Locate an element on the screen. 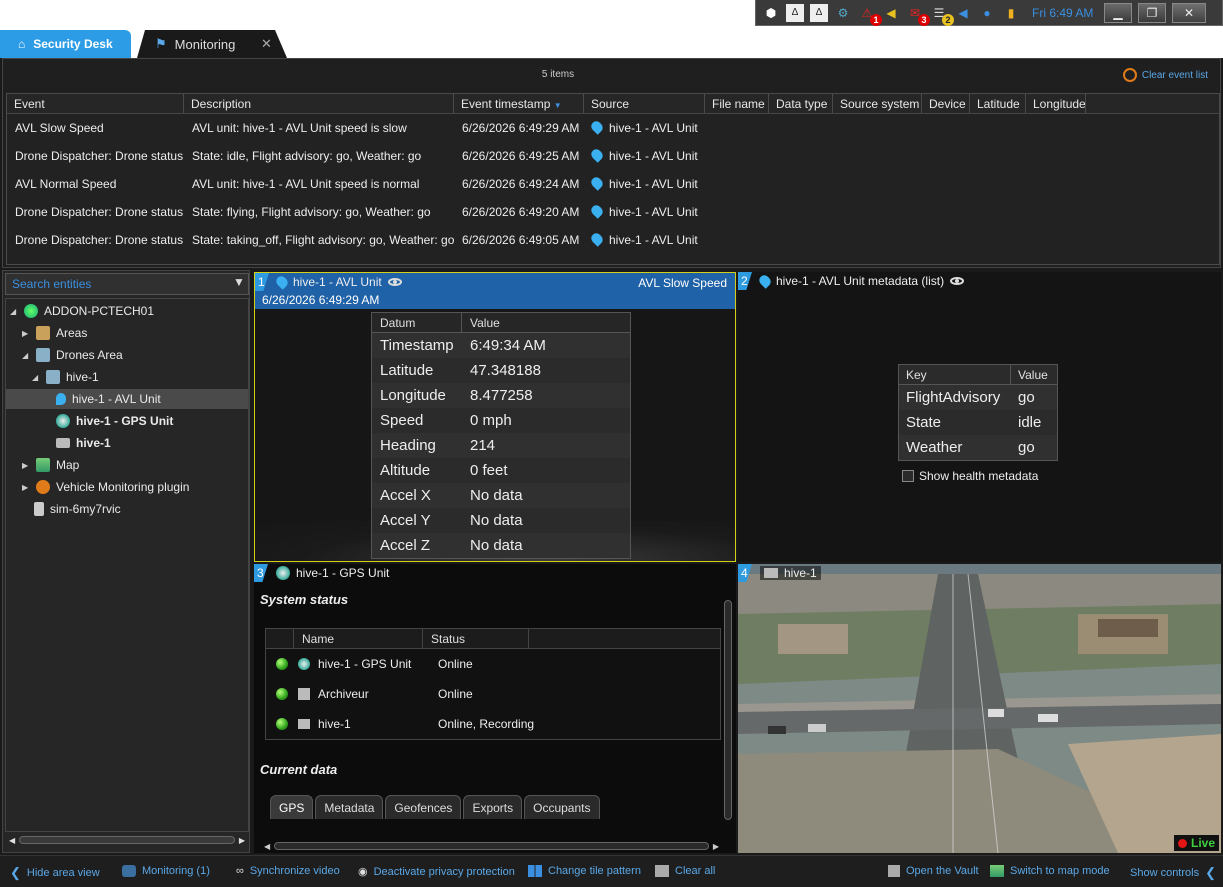 The image size is (1223, 887). cell-event: AVL Slow Speed is located at coordinates (59, 128).